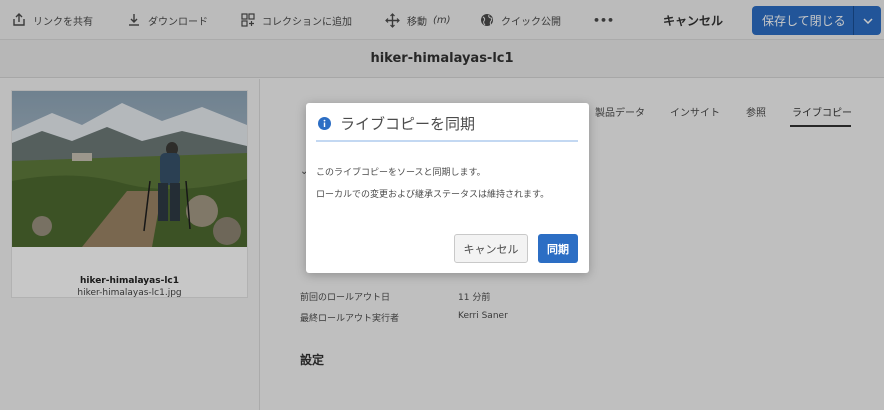  I want to click on dialog-title: ライブコピーを同期, so click(408, 124).